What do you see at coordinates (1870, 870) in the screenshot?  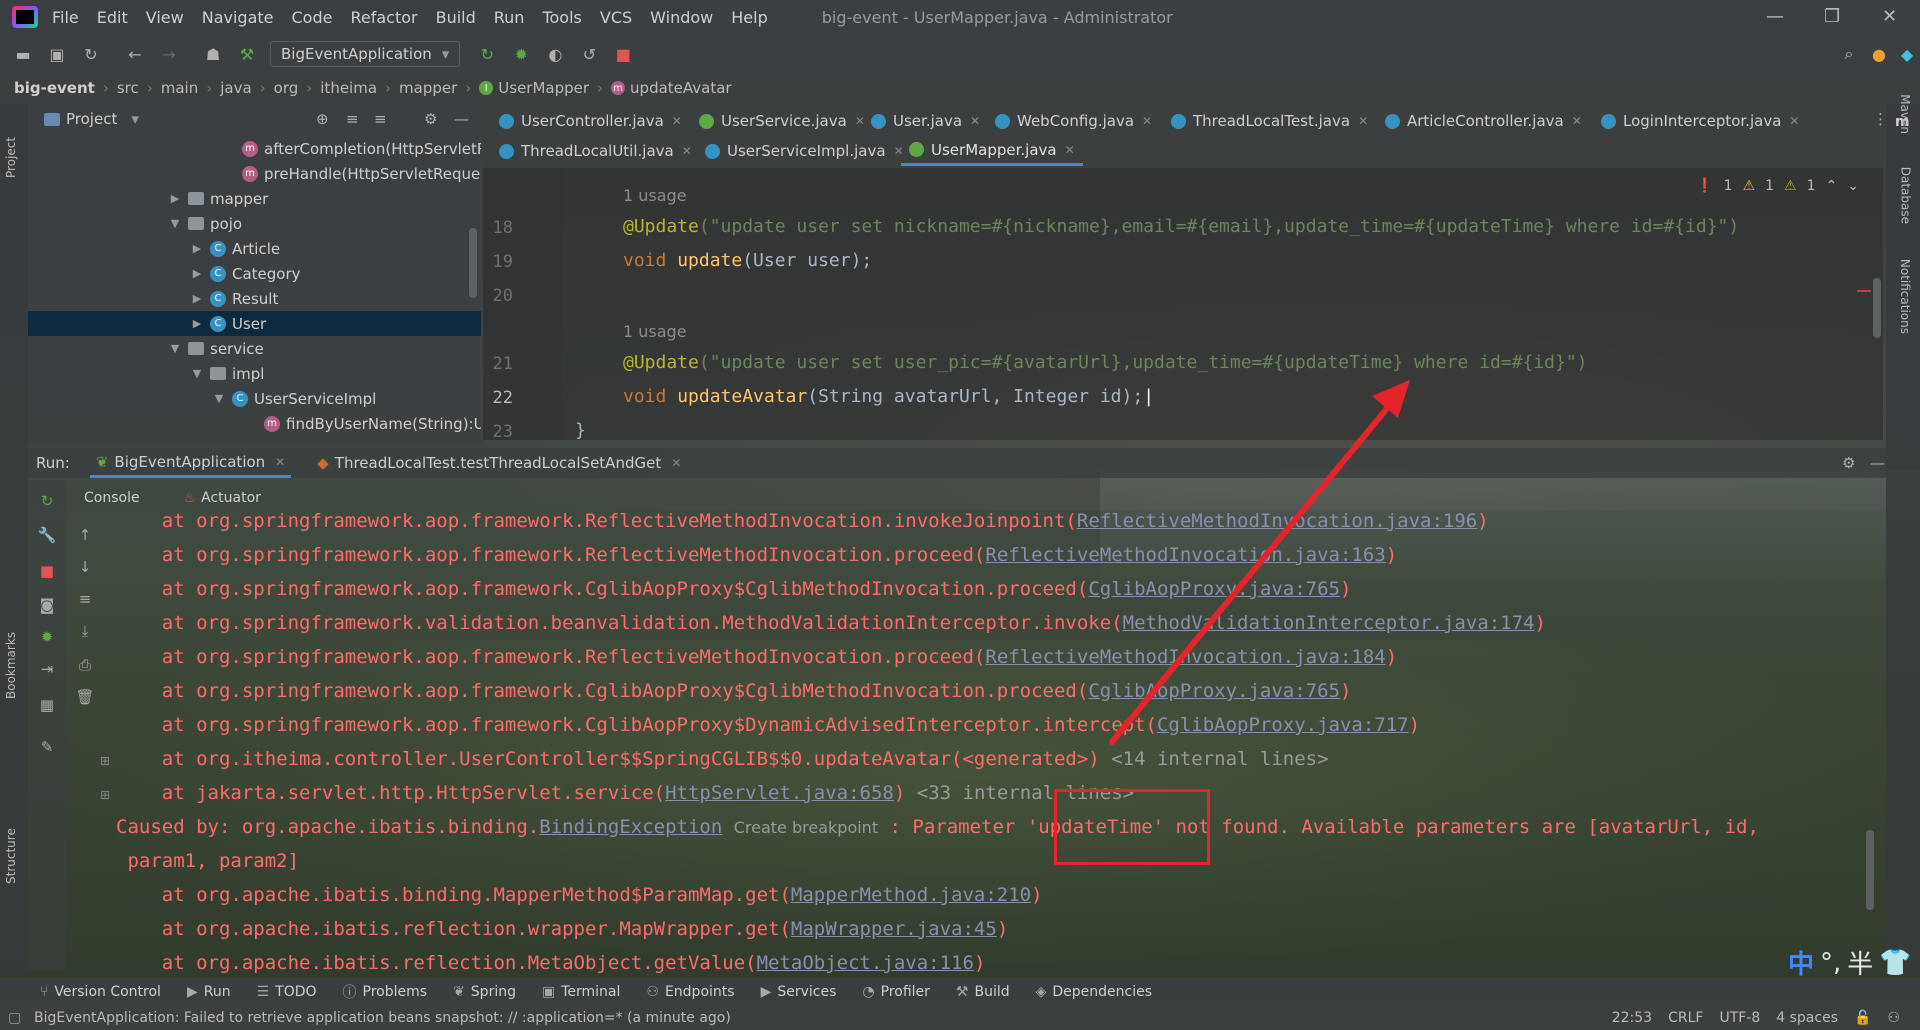 I see `console-scrollbar` at bounding box center [1870, 870].